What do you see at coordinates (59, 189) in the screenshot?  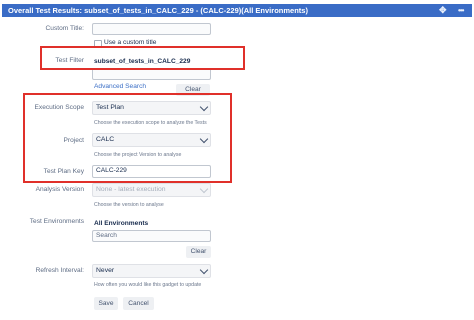 I see `analysis-version-label: Analysis Version` at bounding box center [59, 189].